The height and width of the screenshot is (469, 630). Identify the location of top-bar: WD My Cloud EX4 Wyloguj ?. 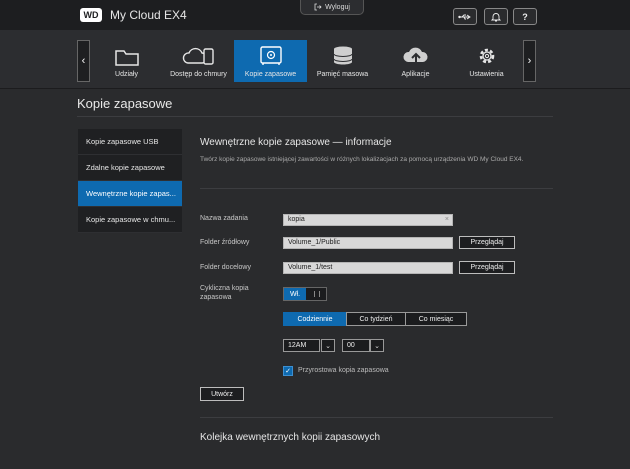
(315, 15).